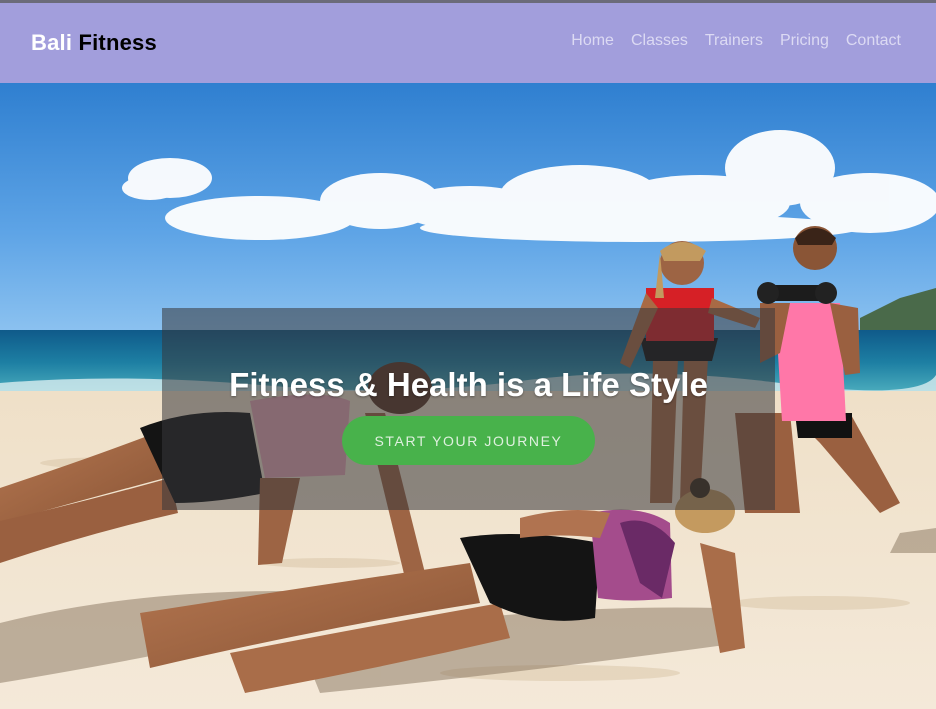 Image resolution: width=936 pixels, height=709 pixels. Describe the element at coordinates (468, 440) in the screenshot. I see `start-journey-button: START YOUR JOURNEY` at that location.